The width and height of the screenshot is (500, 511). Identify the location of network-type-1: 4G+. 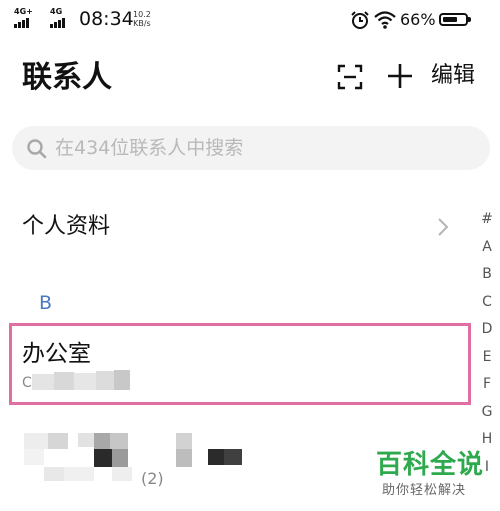
(23, 11).